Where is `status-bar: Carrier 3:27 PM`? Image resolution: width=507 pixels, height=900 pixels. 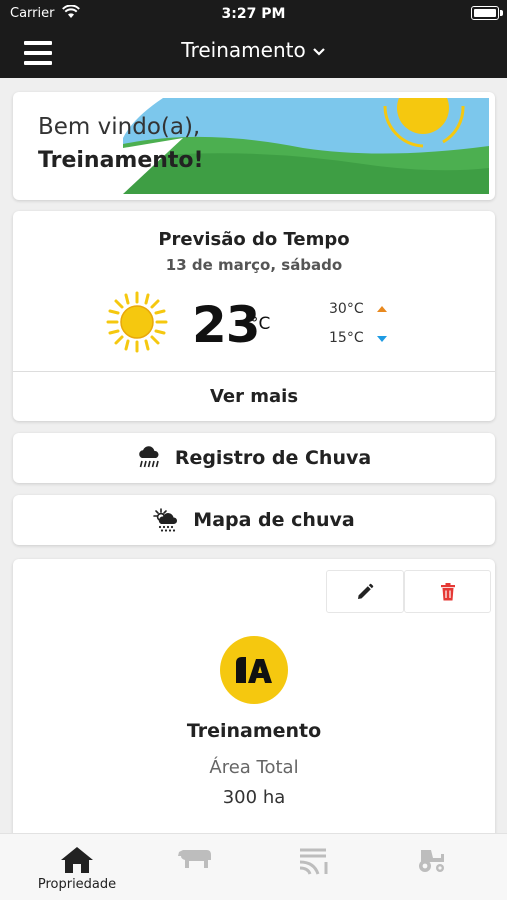 status-bar: Carrier 3:27 PM is located at coordinates (253, 14).